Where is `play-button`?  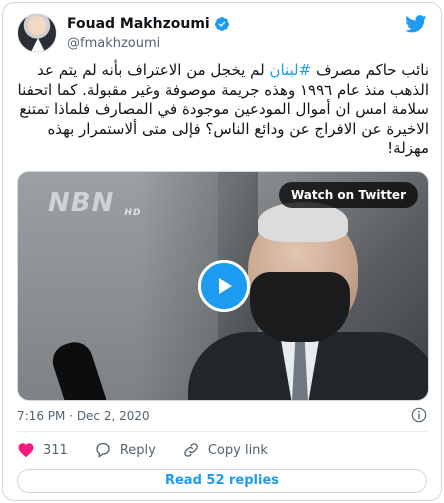
play-button is located at coordinates (224, 286).